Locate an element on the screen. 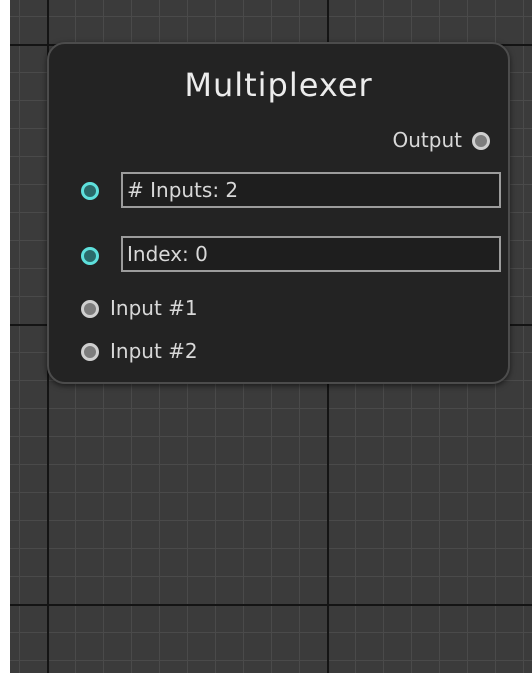 This screenshot has width=532, height=673. output-port-label: Output is located at coordinates (427, 140).